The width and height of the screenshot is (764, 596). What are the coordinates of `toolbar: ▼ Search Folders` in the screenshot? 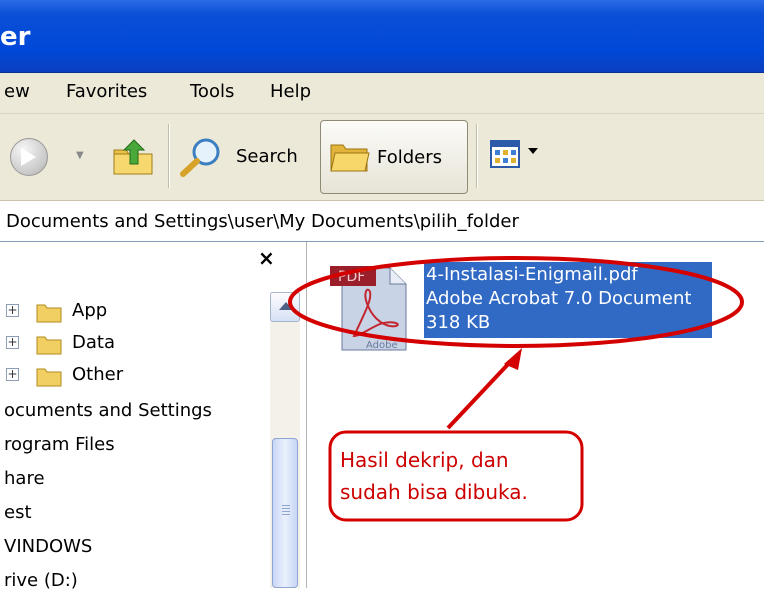 It's located at (382, 157).